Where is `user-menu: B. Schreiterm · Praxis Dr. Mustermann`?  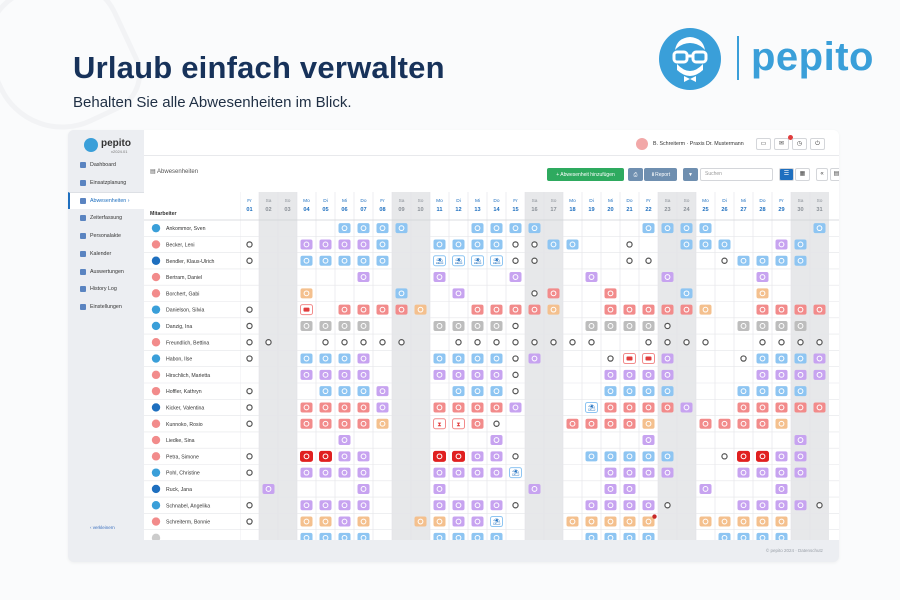
user-menu: B. Schreiterm · Praxis Dr. Mustermann is located at coordinates (690, 144).